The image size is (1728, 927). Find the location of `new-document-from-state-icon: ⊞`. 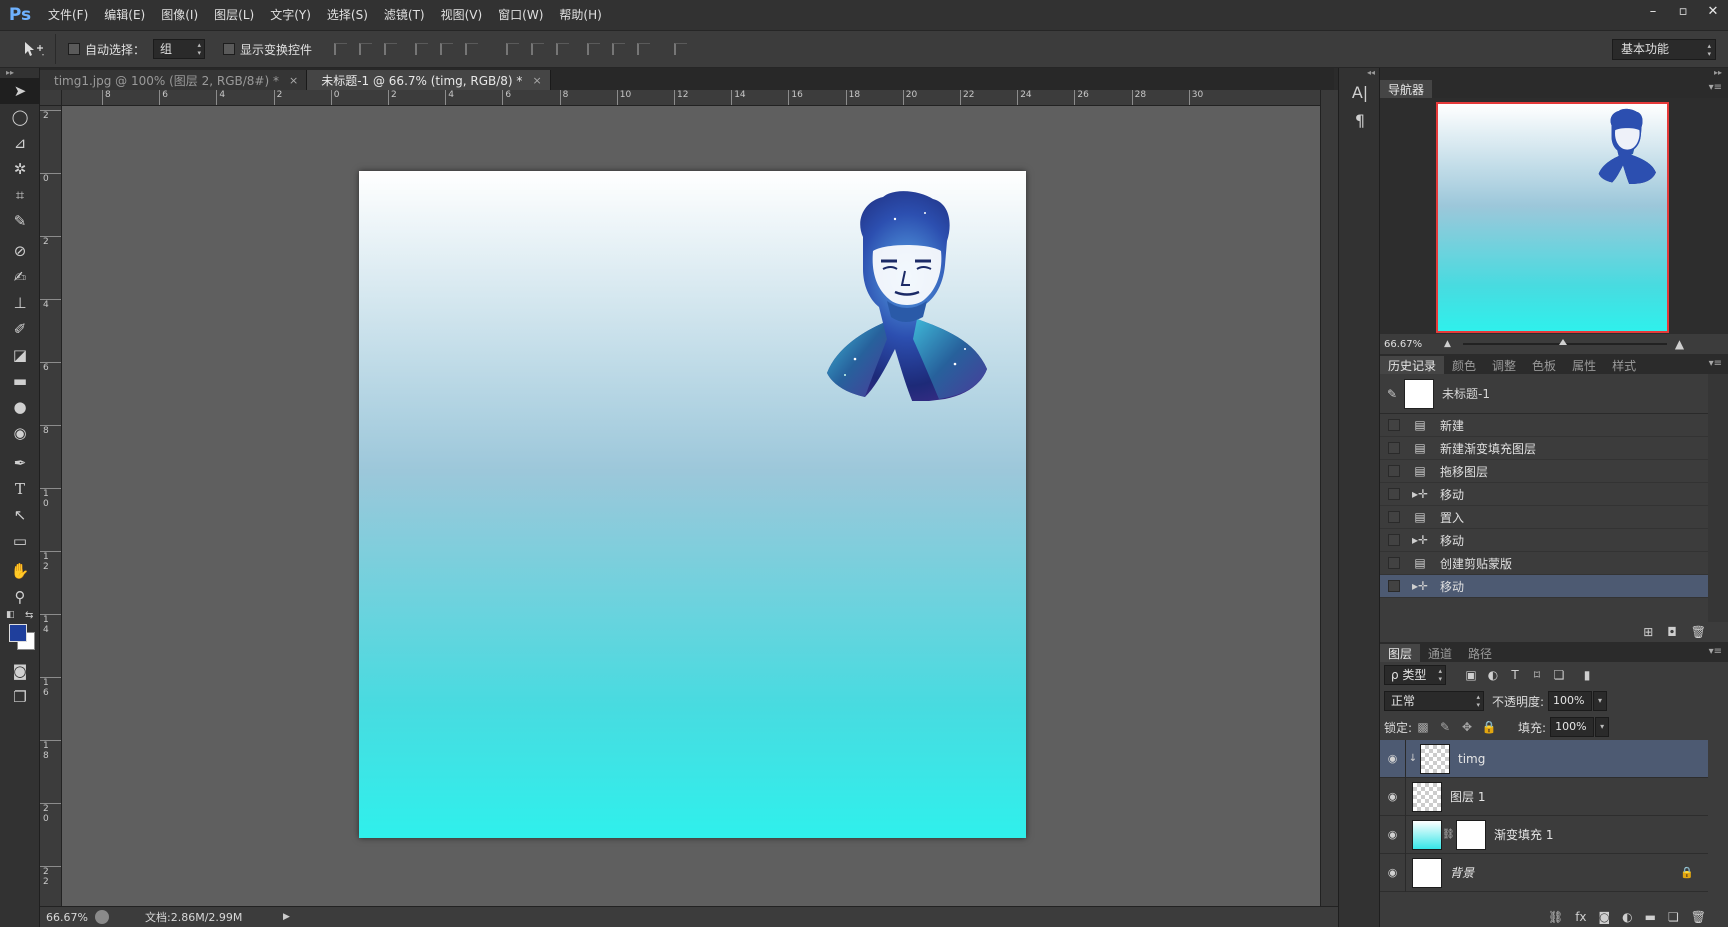

new-document-from-state-icon: ⊞ is located at coordinates (1648, 632).